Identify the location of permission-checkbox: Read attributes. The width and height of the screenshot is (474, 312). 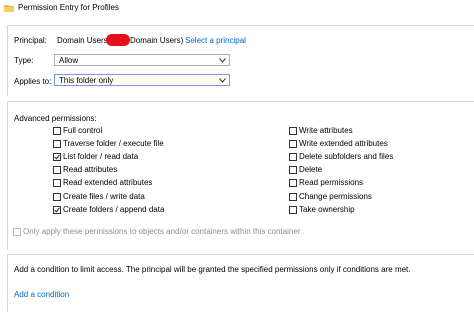
(133, 170).